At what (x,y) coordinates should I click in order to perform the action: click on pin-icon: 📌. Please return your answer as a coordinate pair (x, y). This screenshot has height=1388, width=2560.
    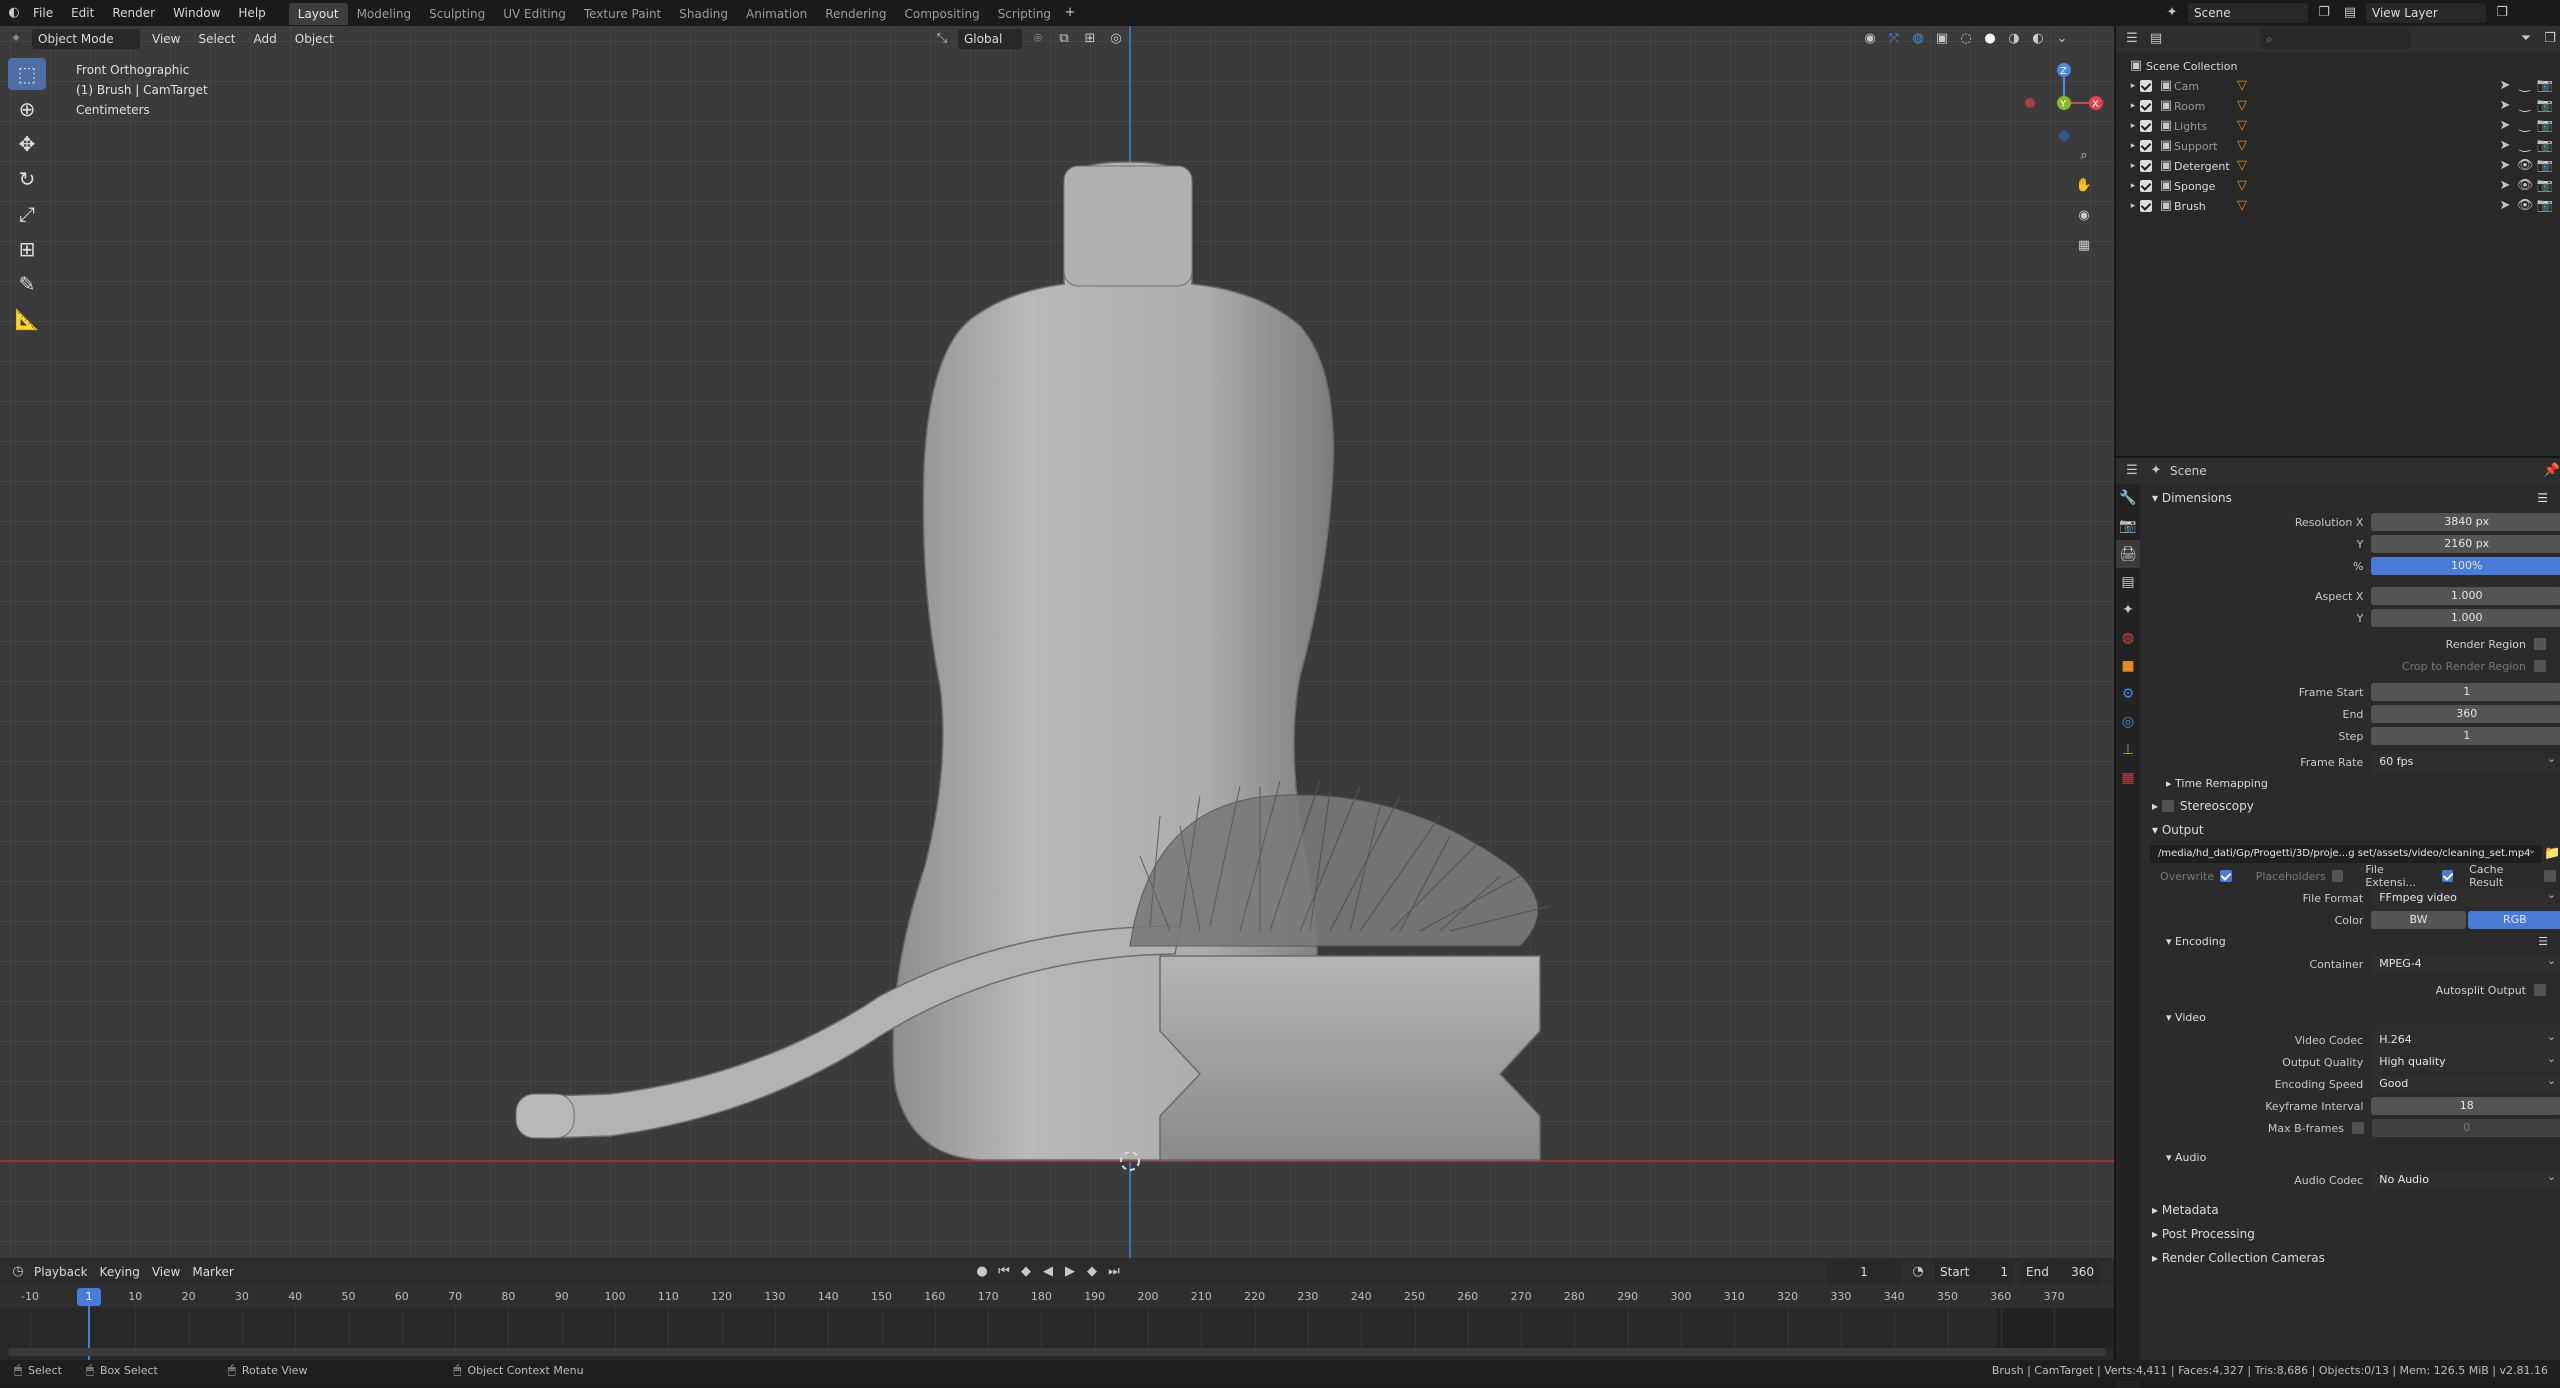
    Looking at the image, I should click on (2551, 471).